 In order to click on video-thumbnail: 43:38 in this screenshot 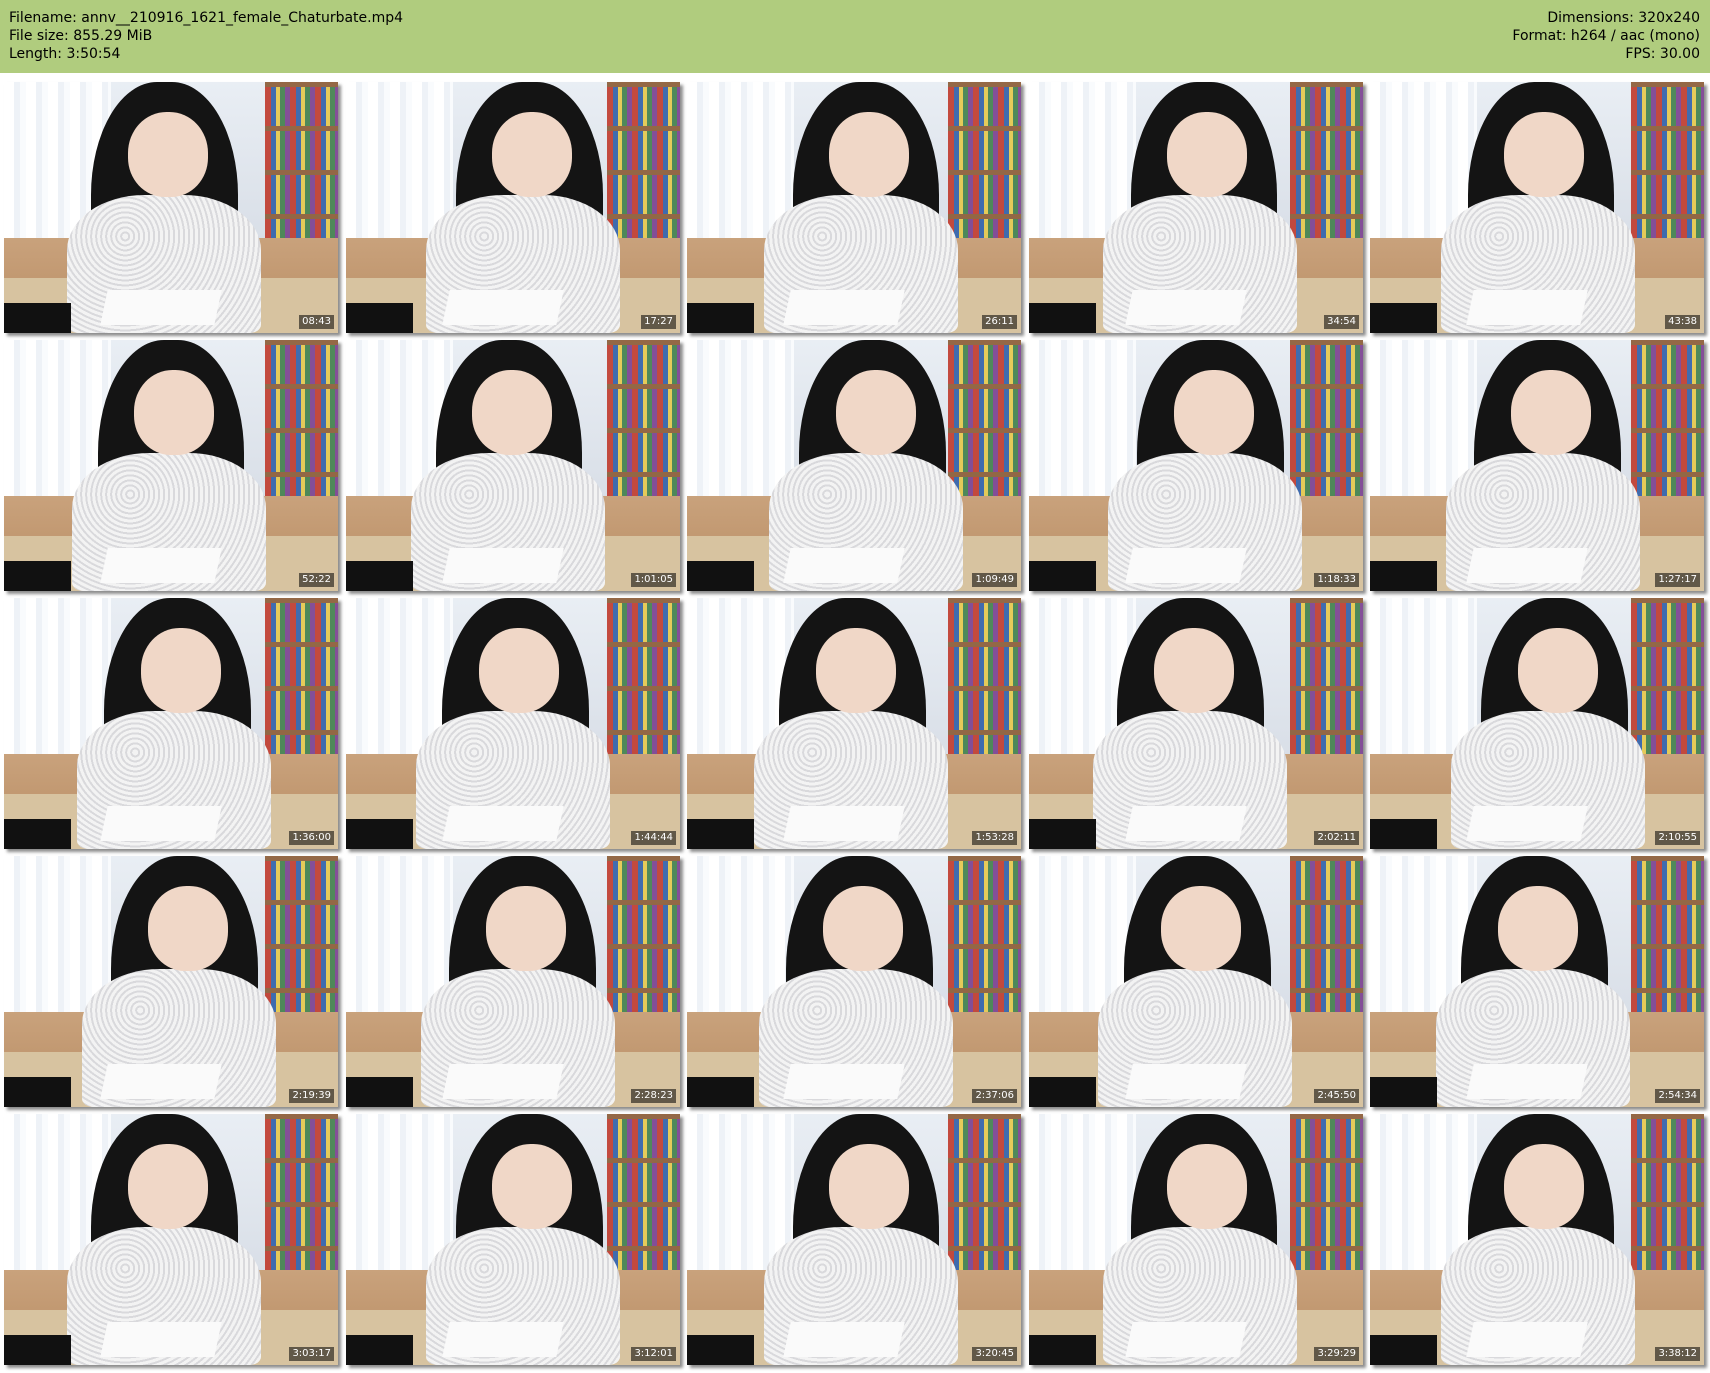, I will do `click(1537, 207)`.